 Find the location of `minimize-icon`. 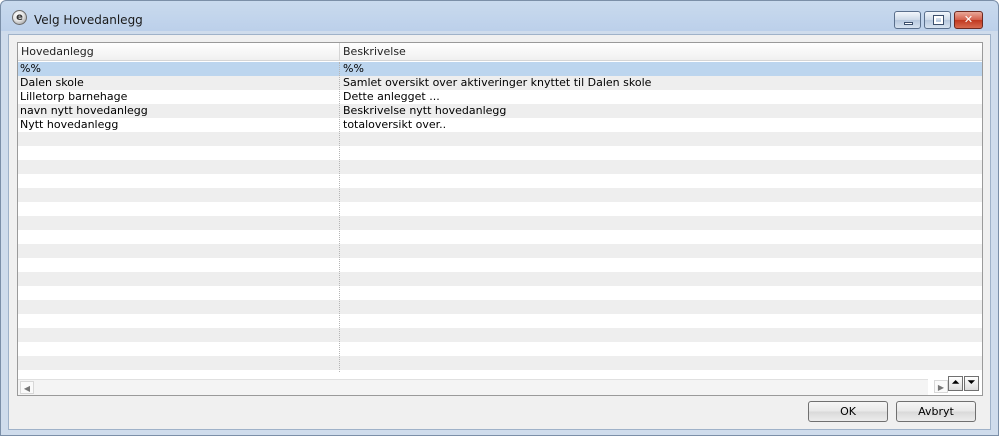

minimize-icon is located at coordinates (908, 23).